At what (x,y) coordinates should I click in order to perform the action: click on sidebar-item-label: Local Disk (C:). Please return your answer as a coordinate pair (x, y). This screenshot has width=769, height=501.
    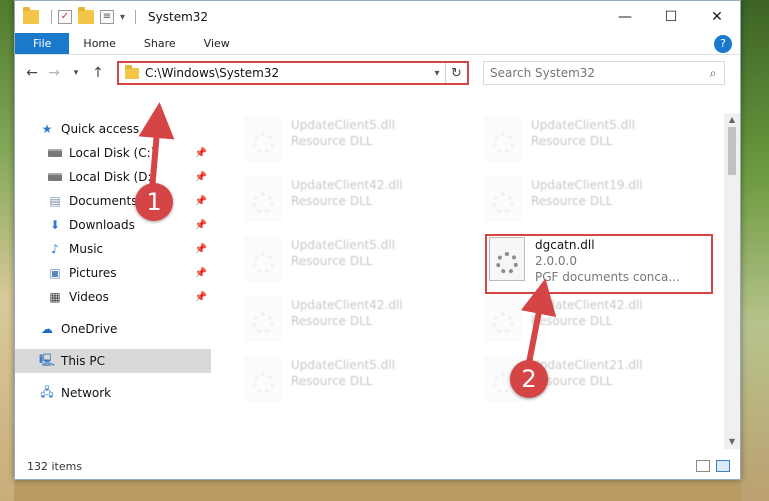
    Looking at the image, I should click on (112, 153).